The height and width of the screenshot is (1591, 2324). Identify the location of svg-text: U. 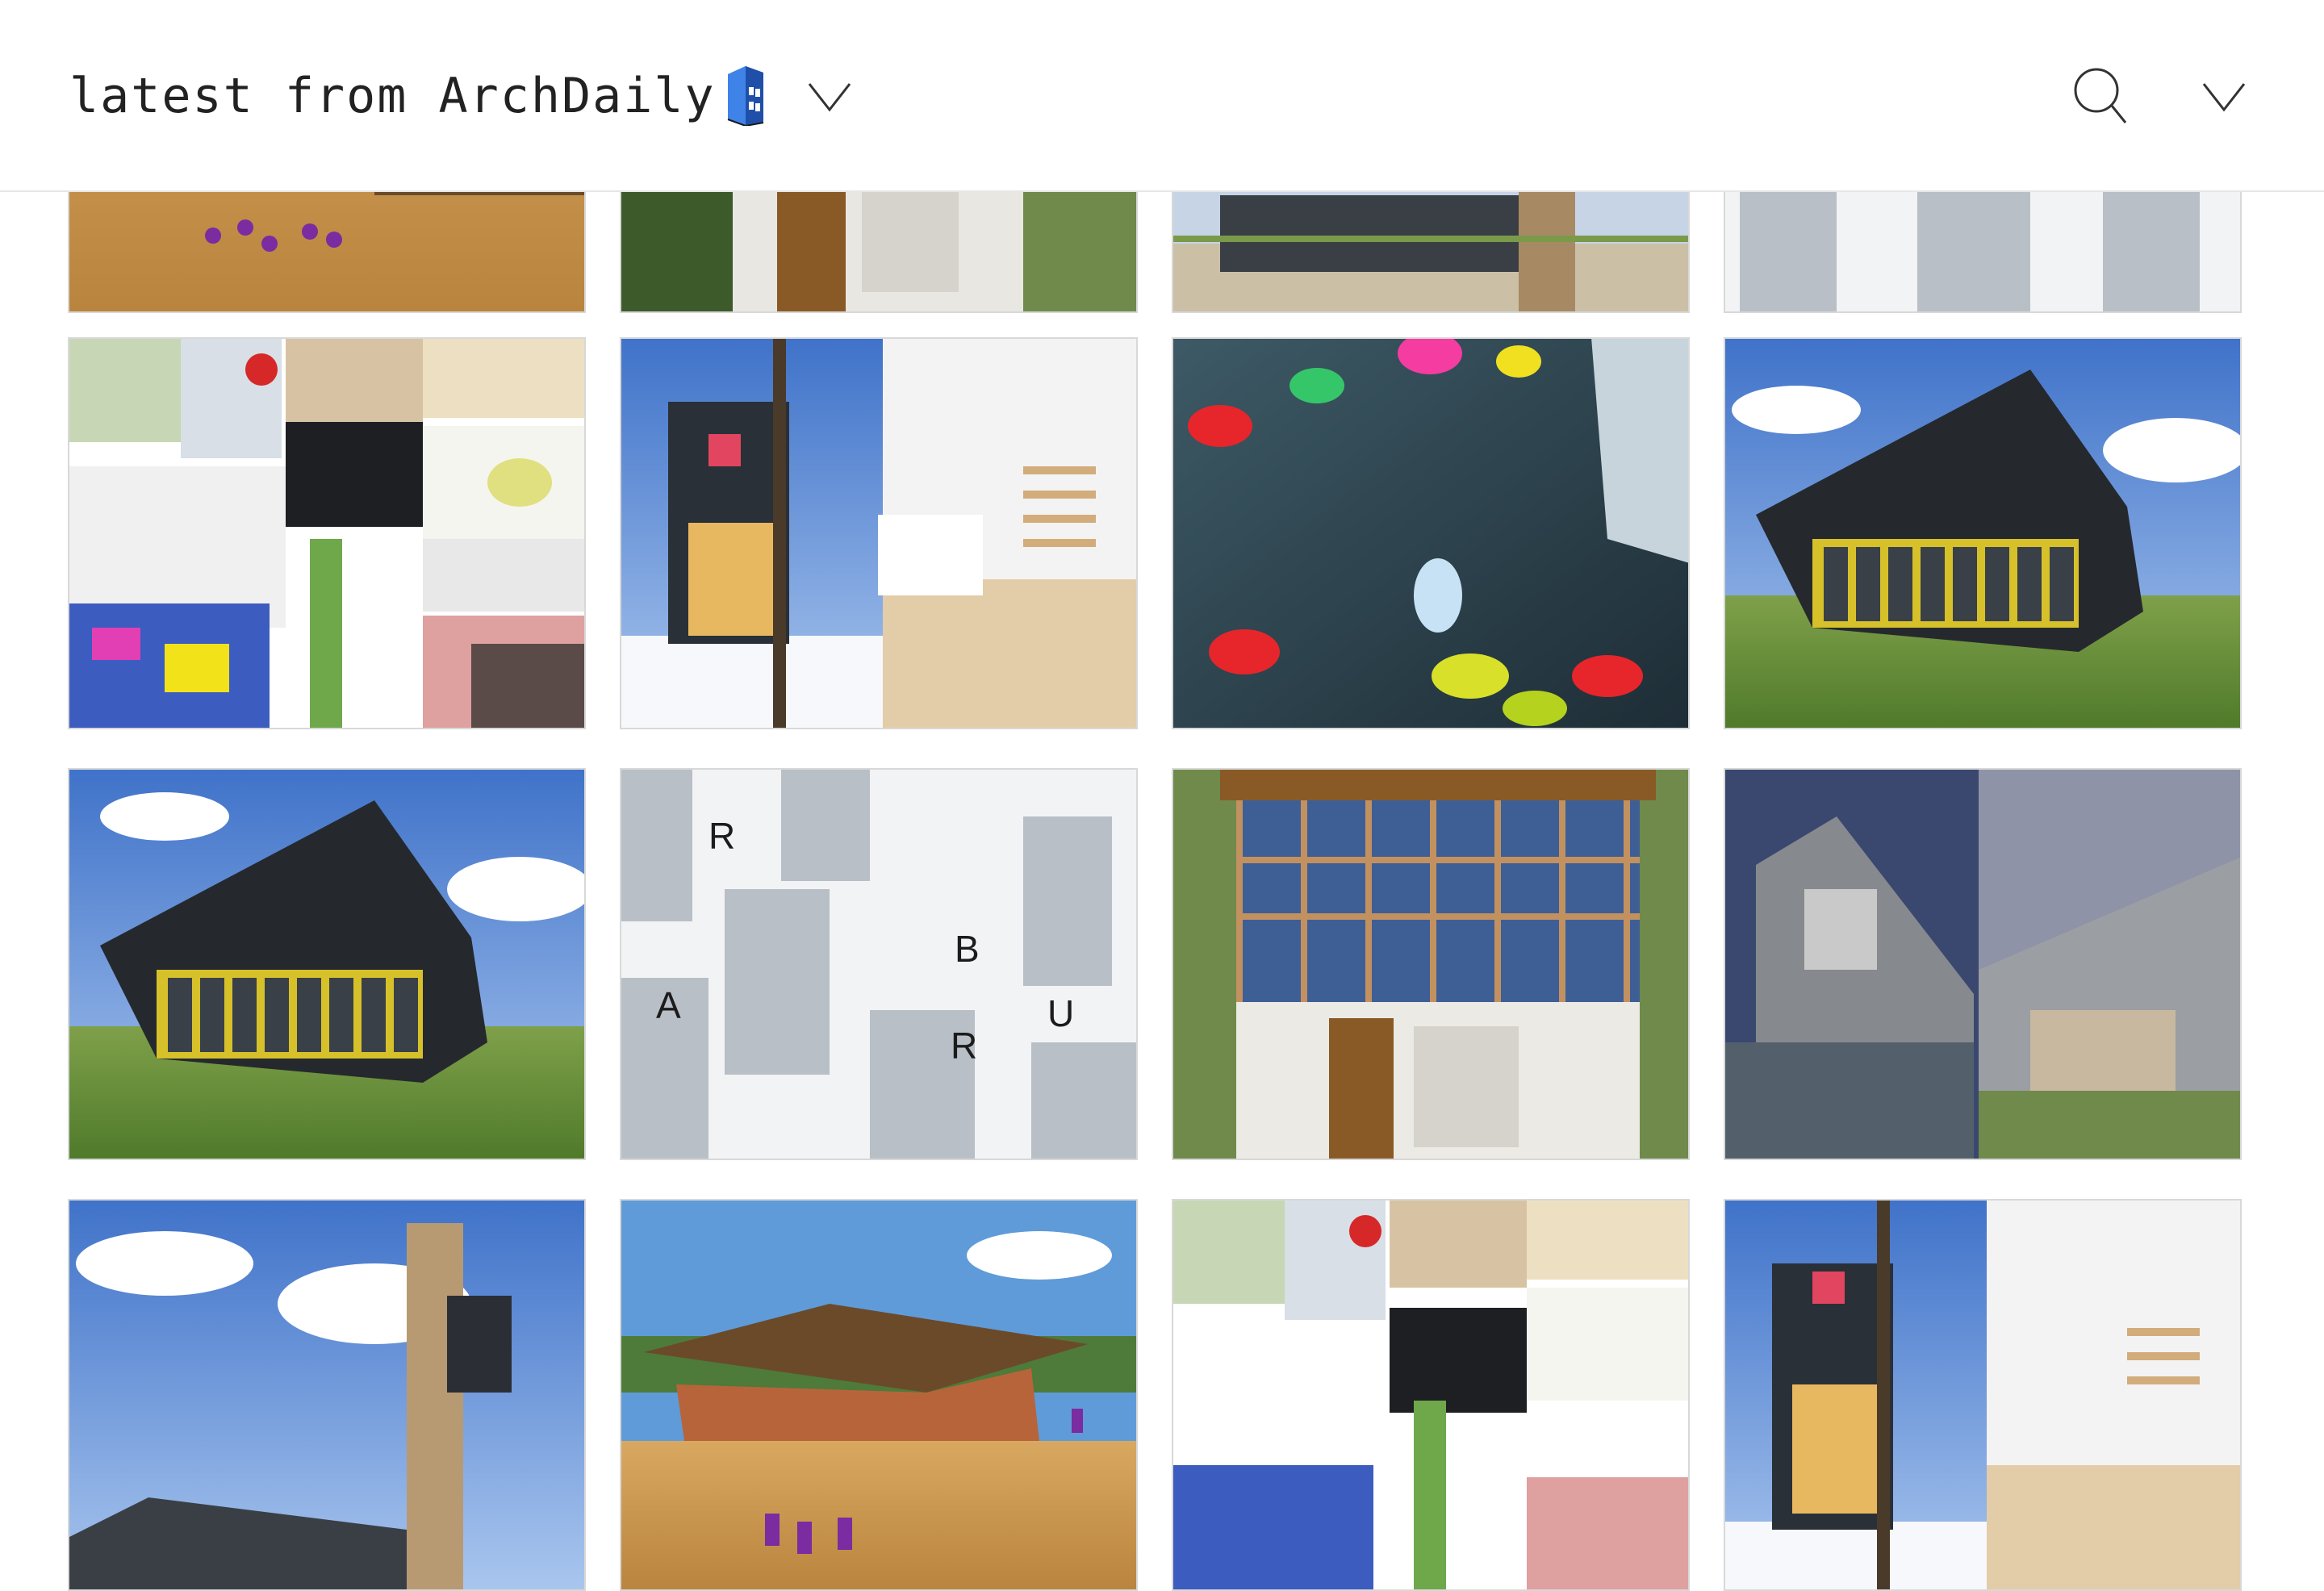
(1060, 1013).